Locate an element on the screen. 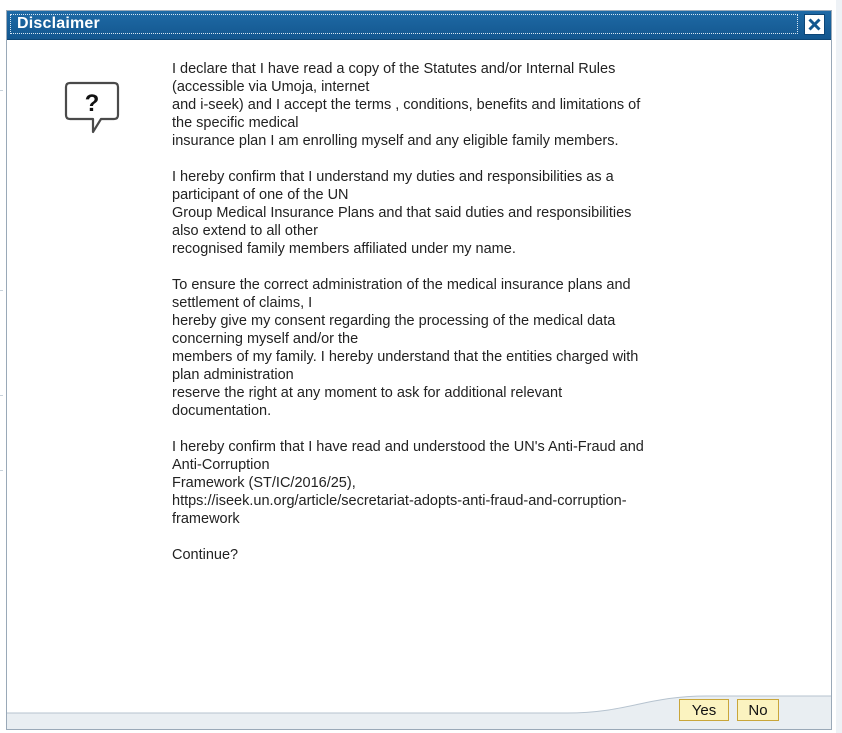 This screenshot has height=733, width=842. question-speech-bubble-icon: ? is located at coordinates (92, 107).